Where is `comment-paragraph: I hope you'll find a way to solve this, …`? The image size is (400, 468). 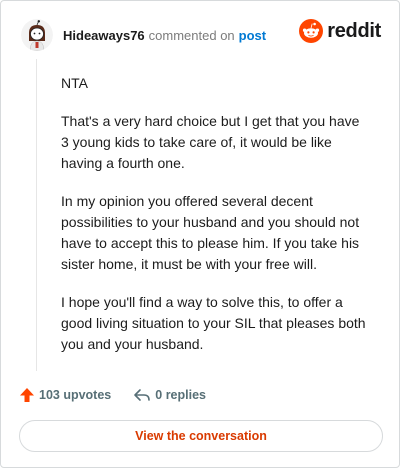
comment-paragraph: I hope you'll find a way to solve this, … is located at coordinates (213, 323).